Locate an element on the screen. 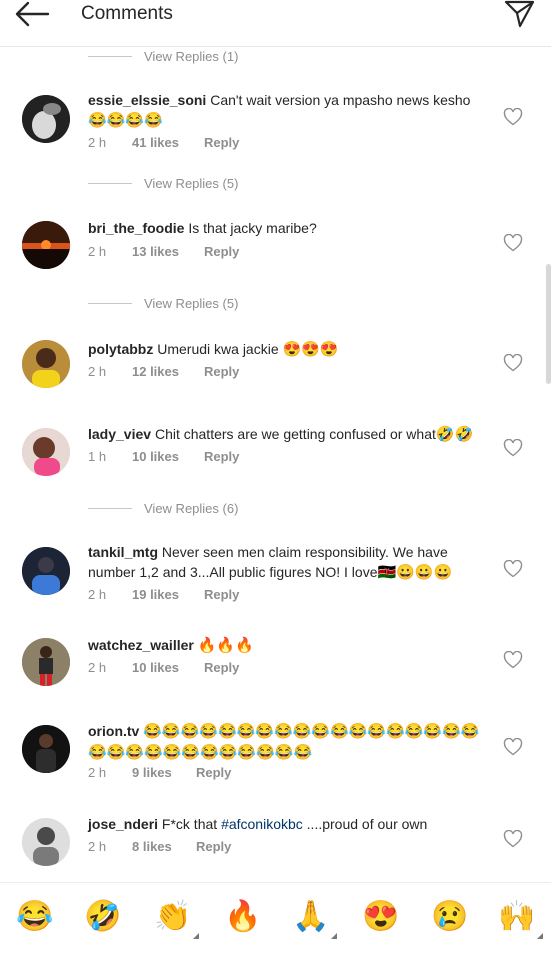  view-replies-label: View Replies (1) is located at coordinates (191, 56).